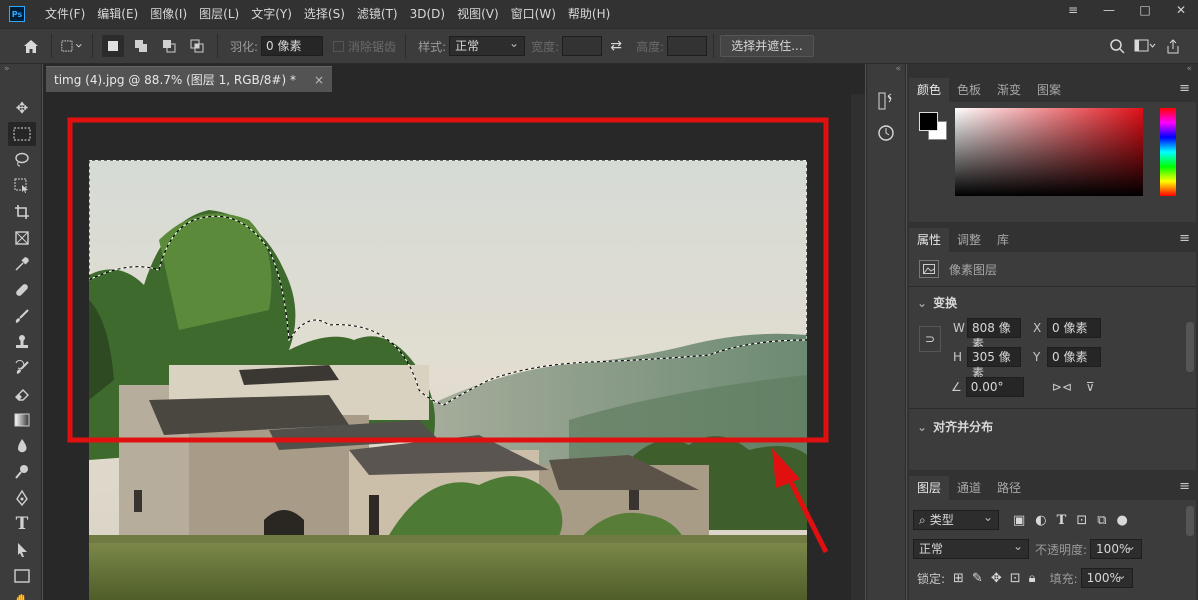 This screenshot has height=600, width=1198. I want to click on marquee-preset-icon, so click(72, 46).